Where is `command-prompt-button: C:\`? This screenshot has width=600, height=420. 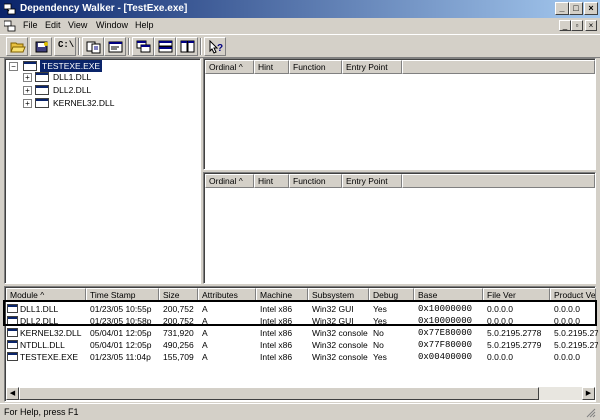 command-prompt-button: C:\ is located at coordinates (65, 46).